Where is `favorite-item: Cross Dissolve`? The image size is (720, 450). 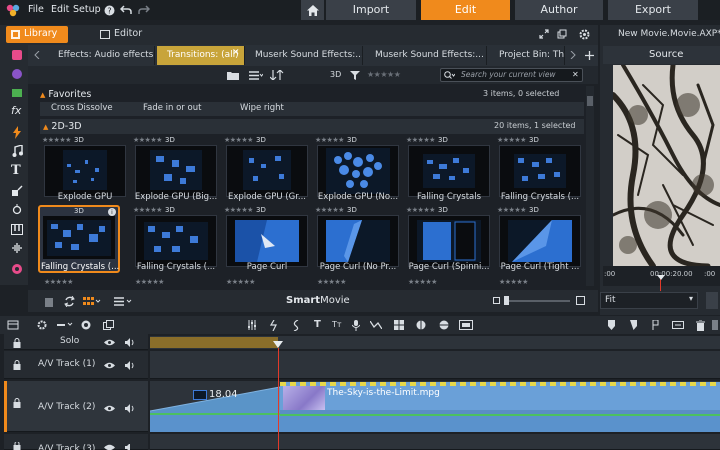 favorite-item: Cross Dissolve is located at coordinates (82, 108).